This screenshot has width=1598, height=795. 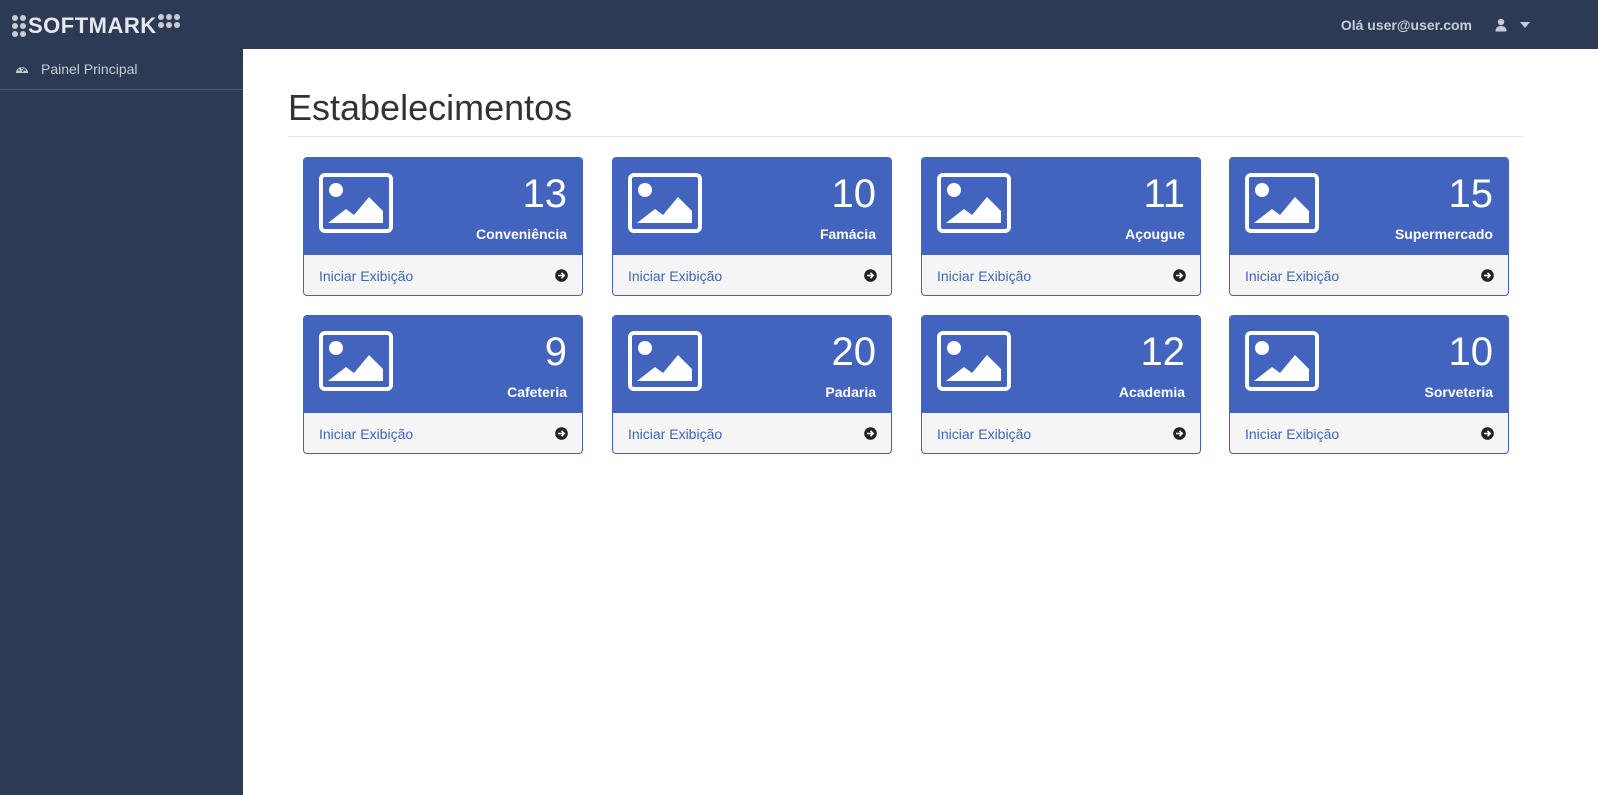 What do you see at coordinates (521, 234) in the screenshot?
I see `card-name: Conveniência` at bounding box center [521, 234].